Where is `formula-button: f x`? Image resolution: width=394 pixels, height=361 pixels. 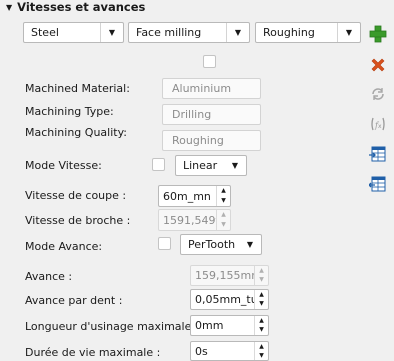 formula-button: f x is located at coordinates (378, 124).